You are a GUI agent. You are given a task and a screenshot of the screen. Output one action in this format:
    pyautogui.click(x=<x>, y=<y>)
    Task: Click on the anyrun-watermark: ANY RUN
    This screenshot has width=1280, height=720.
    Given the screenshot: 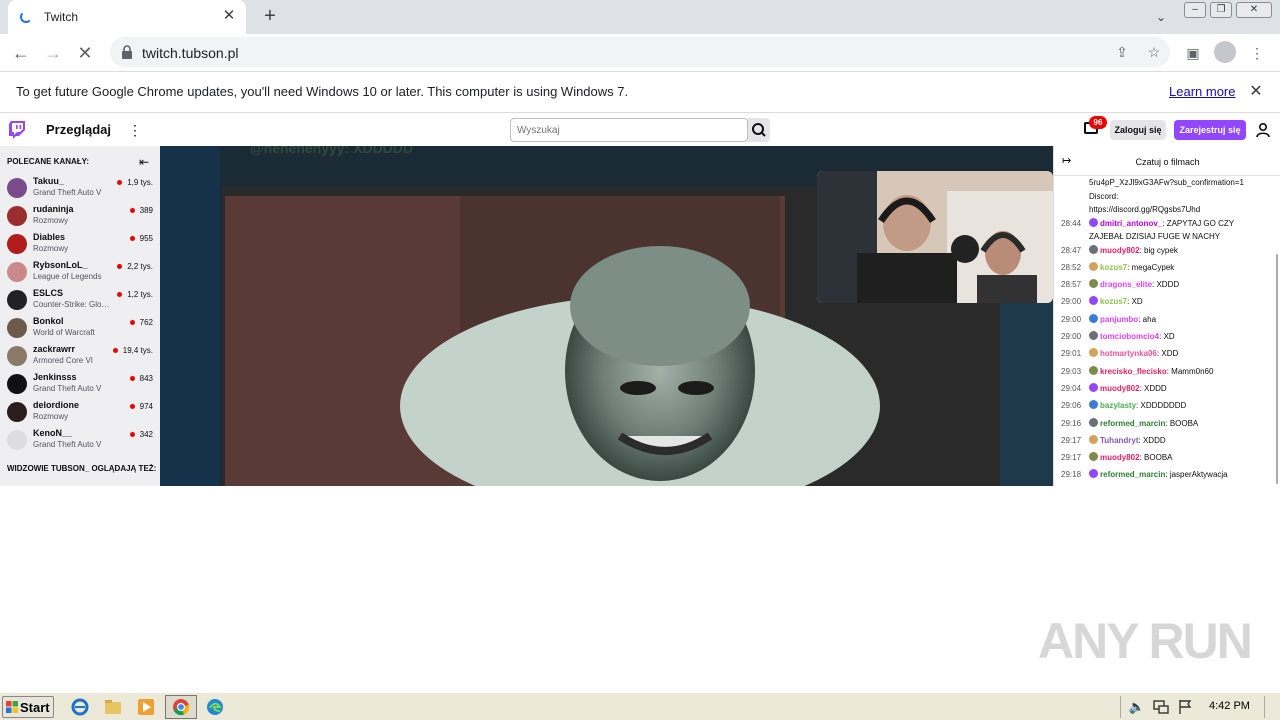 What is the action you would take?
    pyautogui.click(x=1145, y=641)
    